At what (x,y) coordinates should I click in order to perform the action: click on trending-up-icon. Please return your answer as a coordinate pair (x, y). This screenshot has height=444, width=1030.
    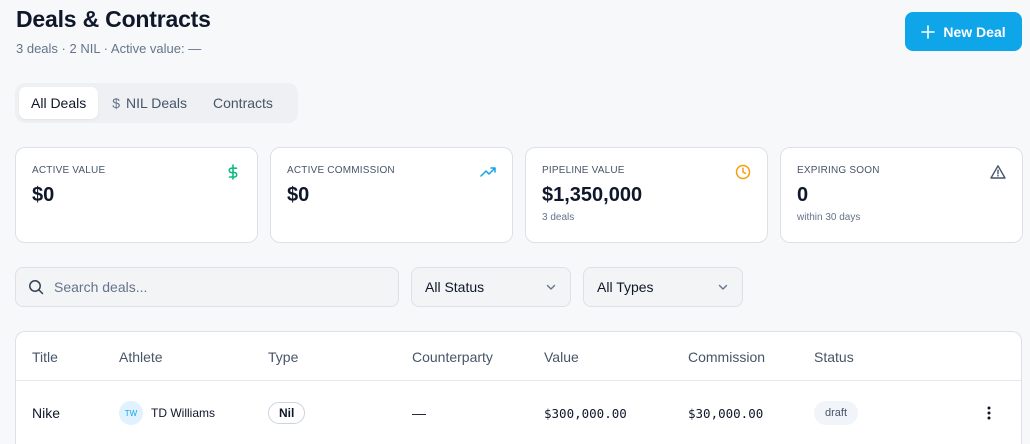
    Looking at the image, I should click on (488, 172).